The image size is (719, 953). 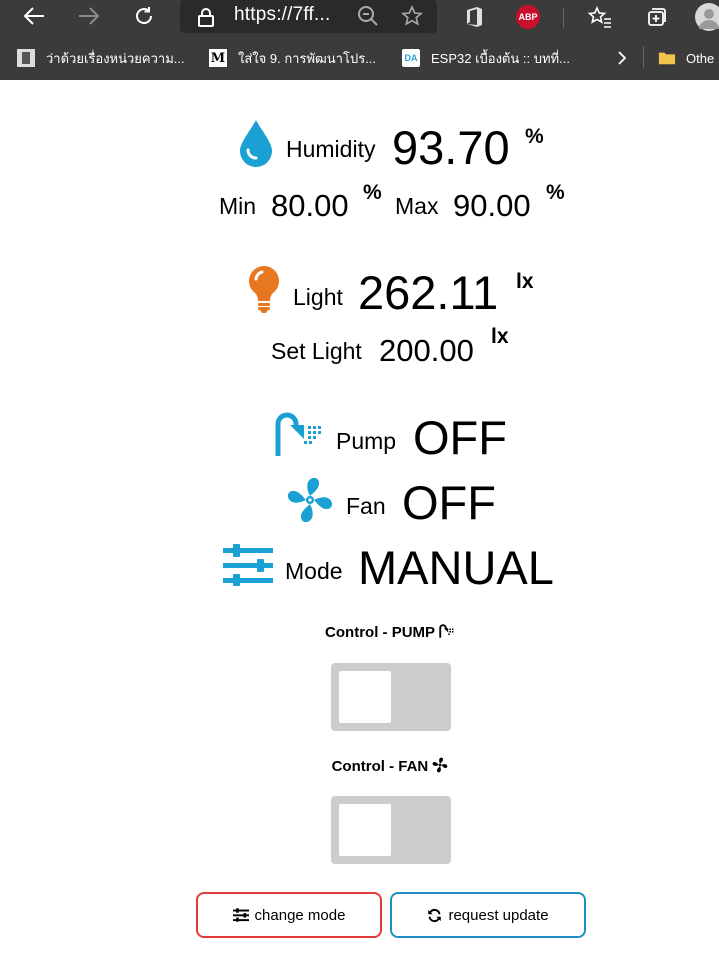 I want to click on fan-label: Fan, so click(x=366, y=506).